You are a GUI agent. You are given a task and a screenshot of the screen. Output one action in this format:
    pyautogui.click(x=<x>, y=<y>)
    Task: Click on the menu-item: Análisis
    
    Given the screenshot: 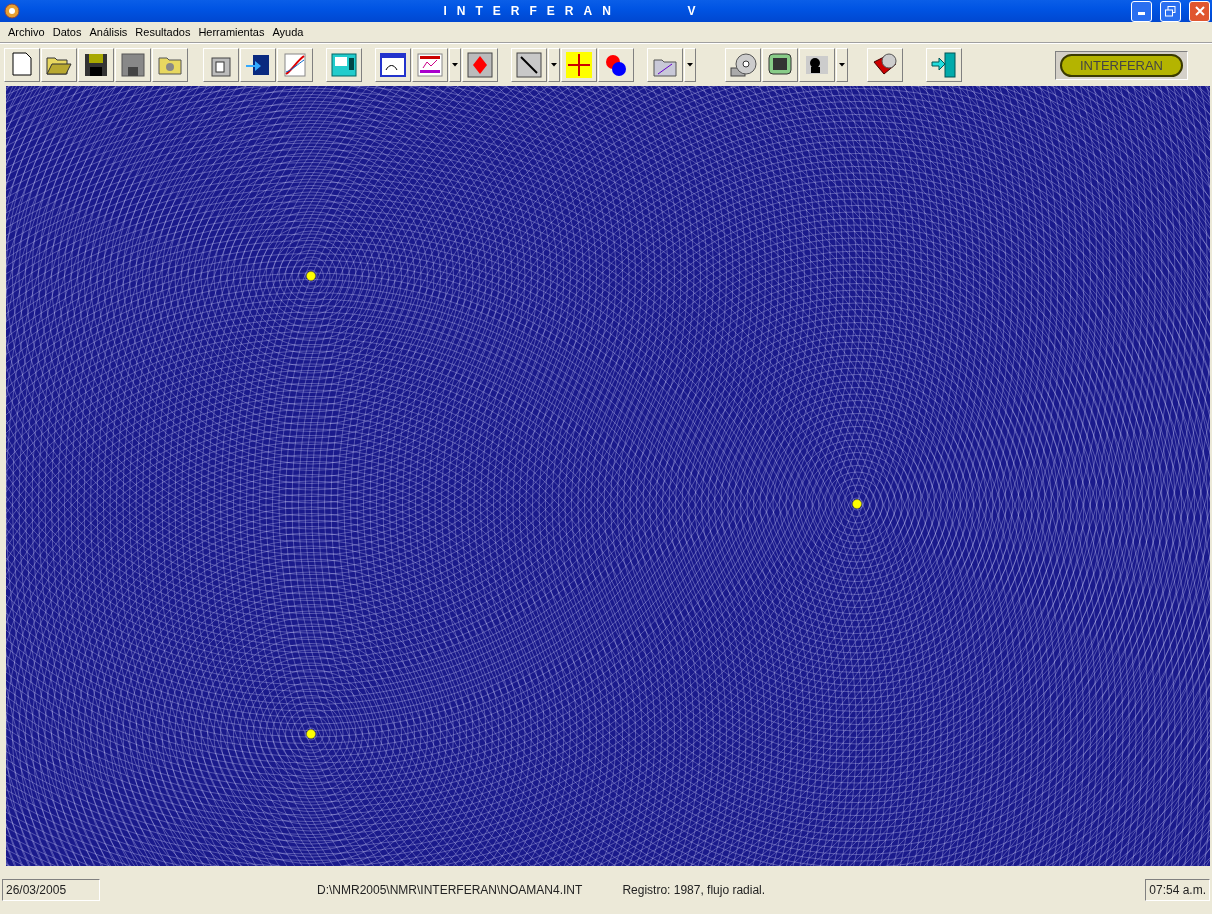 What is the action you would take?
    pyautogui.click(x=108, y=32)
    